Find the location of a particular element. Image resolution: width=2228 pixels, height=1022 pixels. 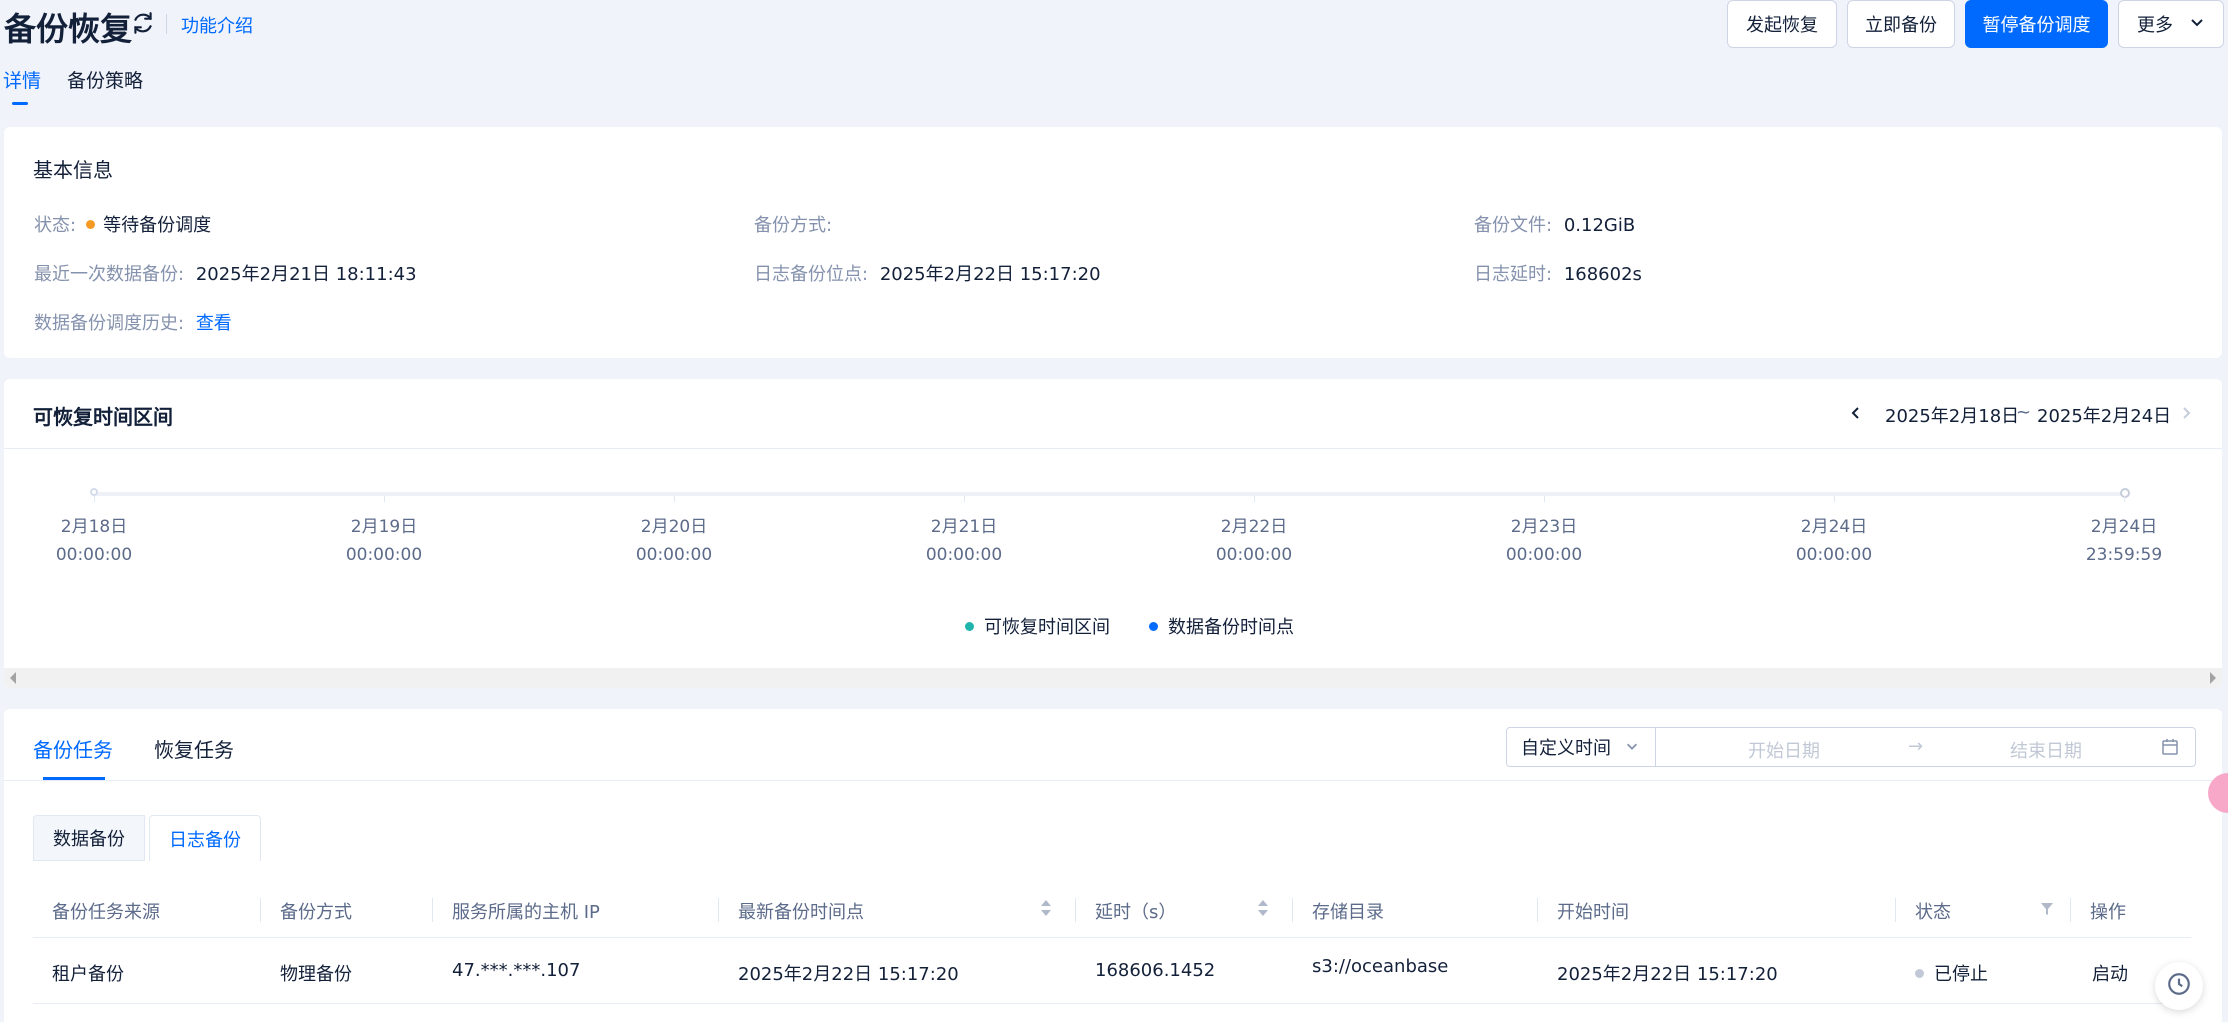

last-backup-field: 最近一次数据备份: 2025年2月21日 18:11:43 is located at coordinates (225, 273).